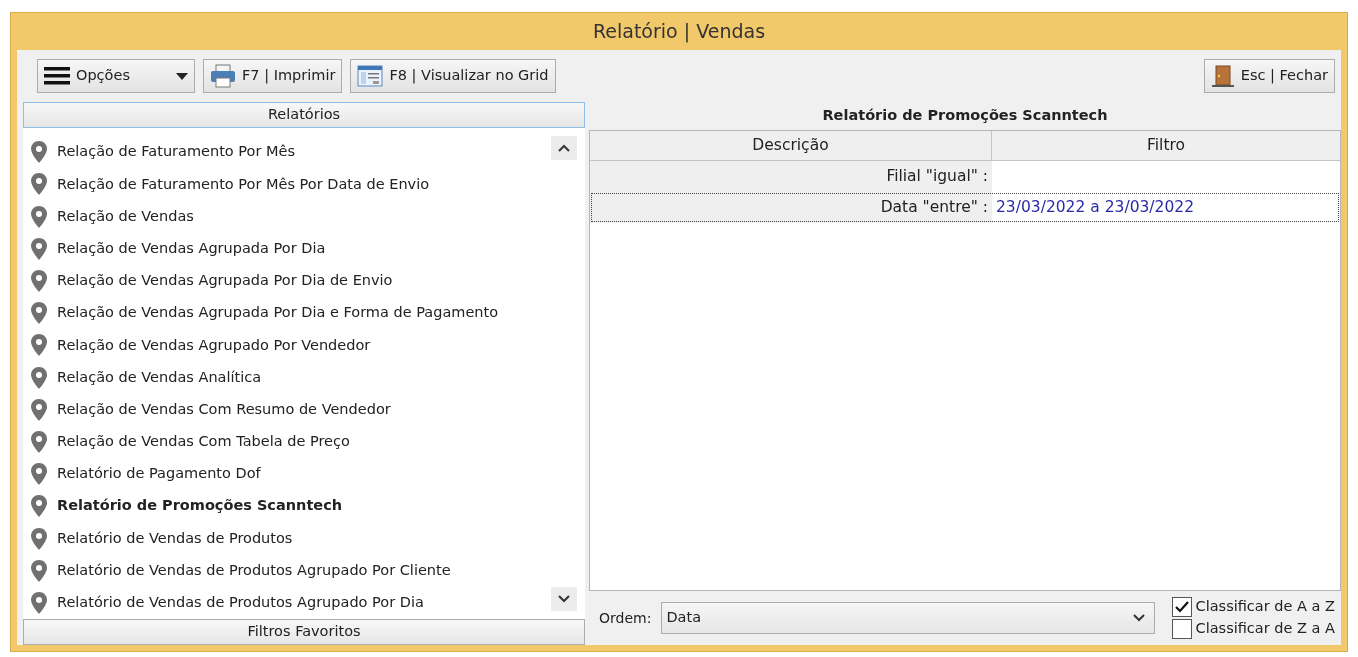  Describe the element at coordinates (908, 618) in the screenshot. I see `order-dropdown: Data` at that location.